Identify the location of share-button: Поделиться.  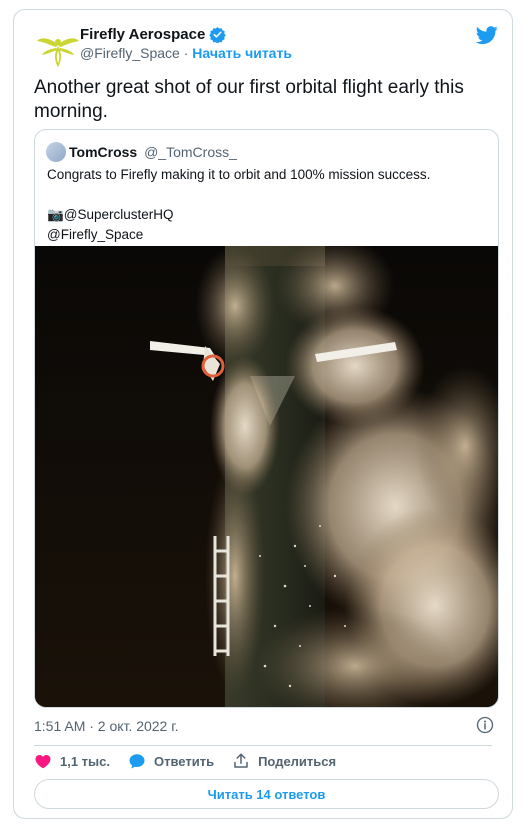
(284, 761).